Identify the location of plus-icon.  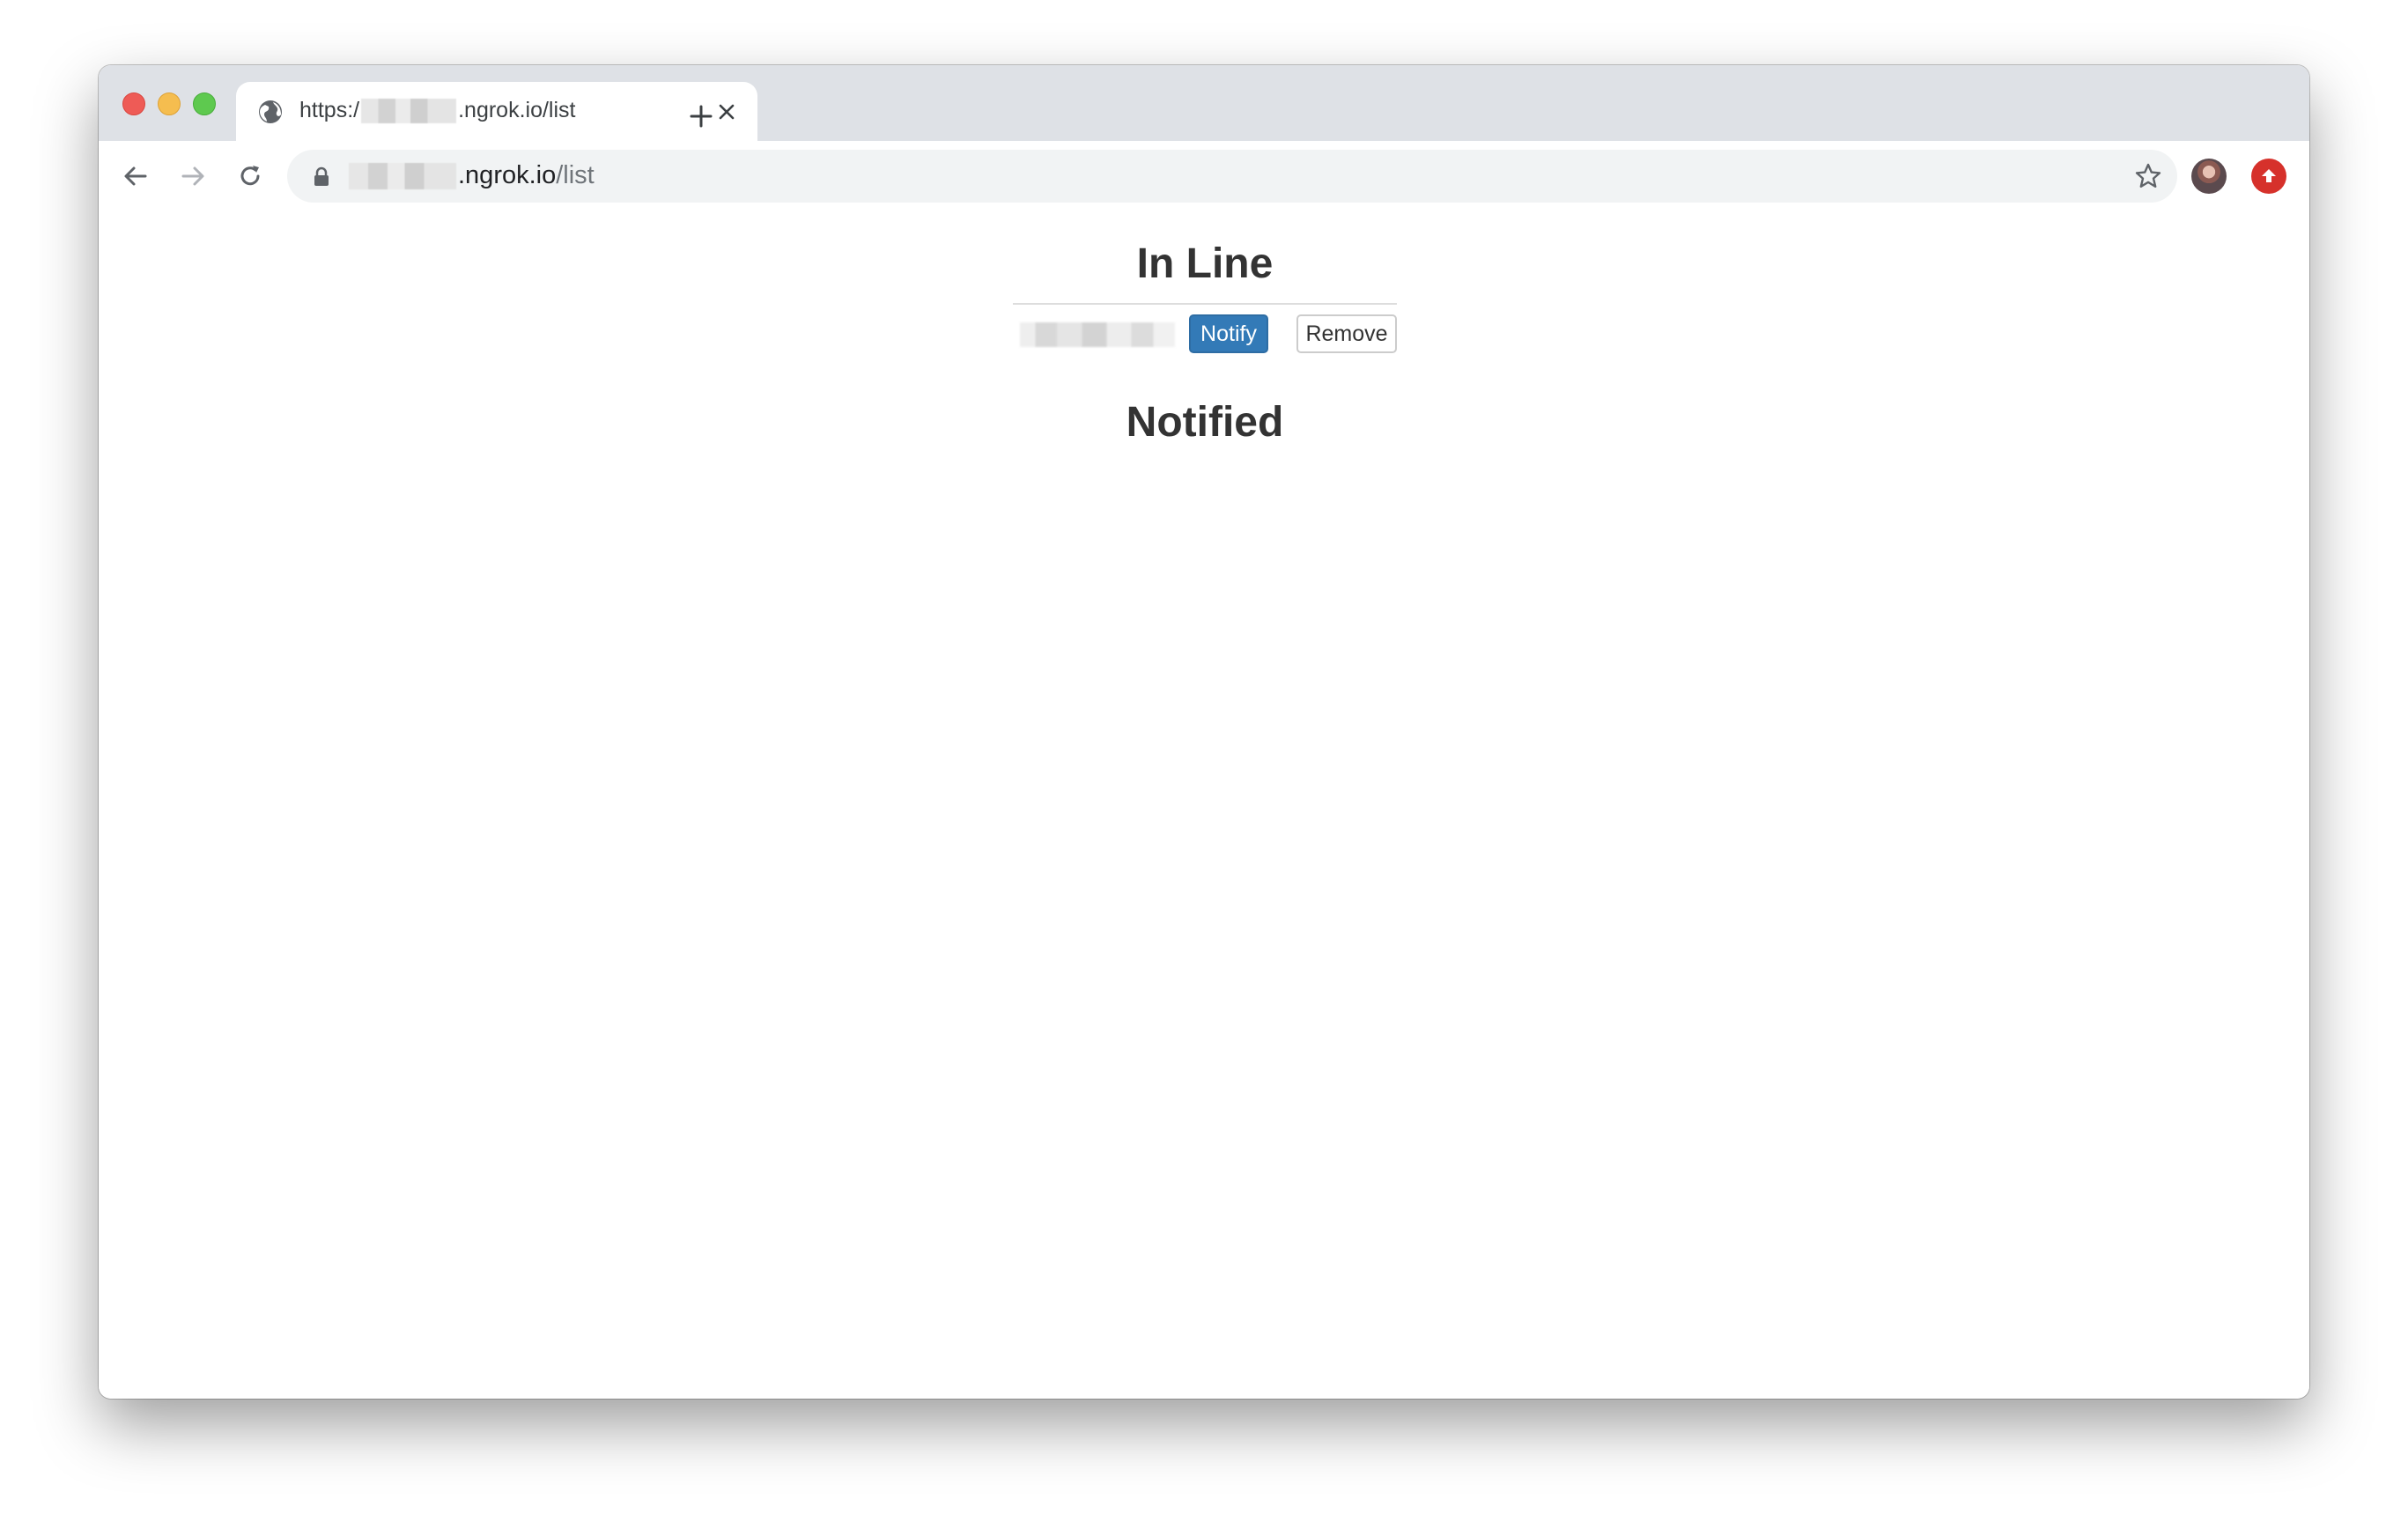
(701, 117).